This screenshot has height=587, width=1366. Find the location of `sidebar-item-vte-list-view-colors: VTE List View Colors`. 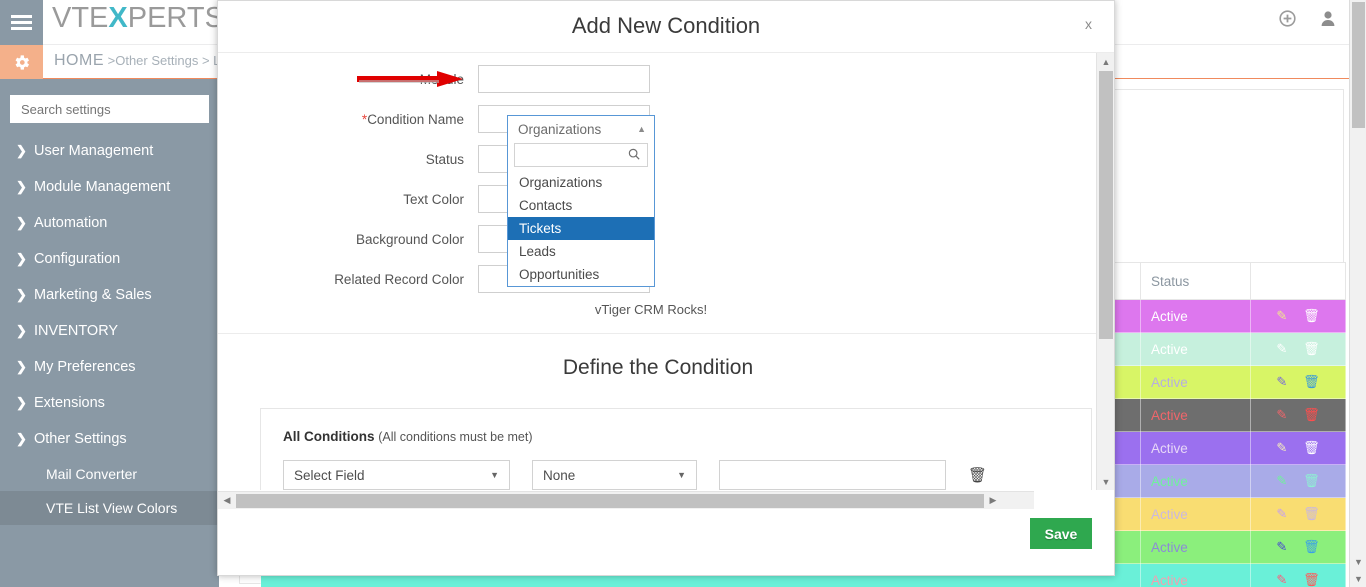

sidebar-item-vte-list-view-colors: VTE List View Colors is located at coordinates (109, 508).